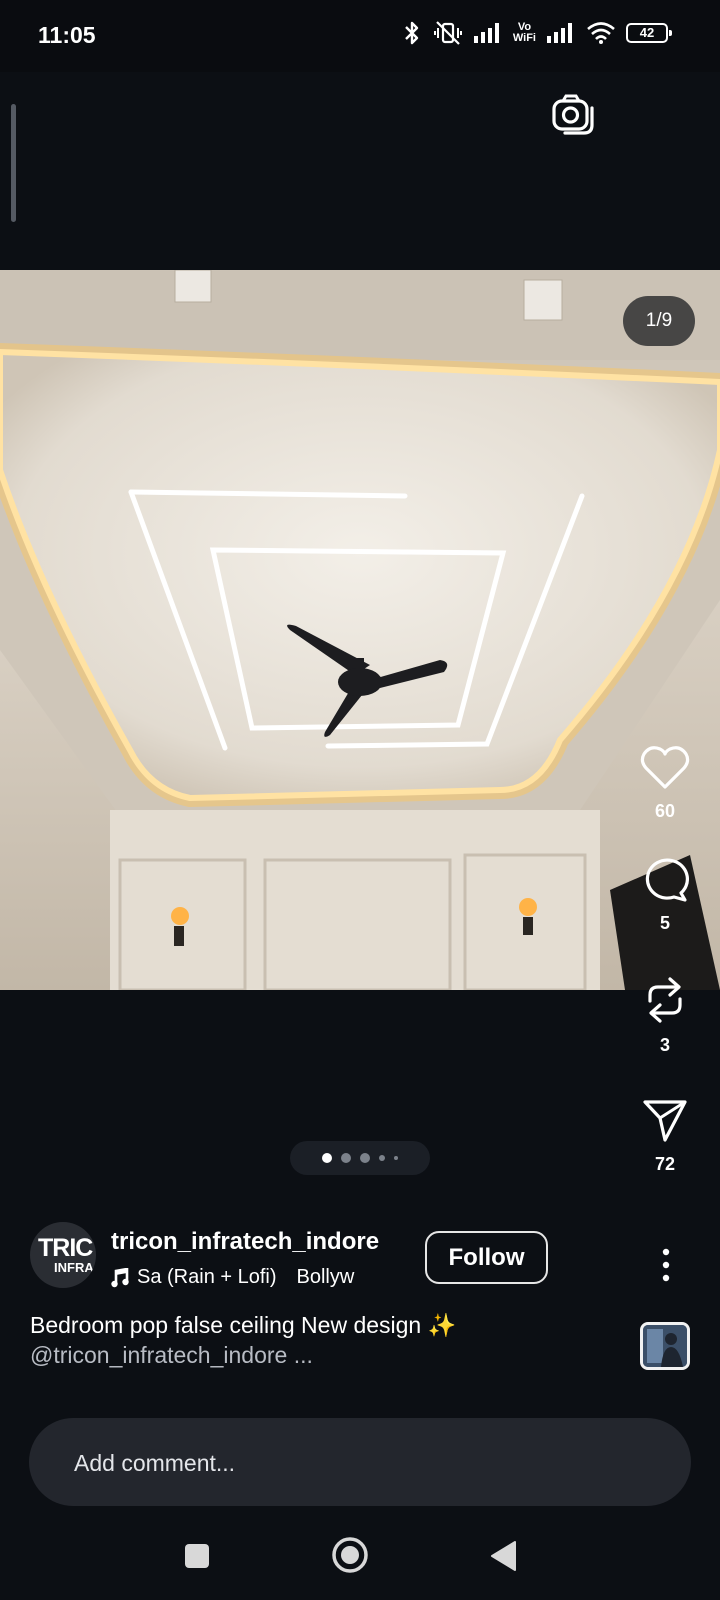  I want to click on wifi-icon, so click(601, 33).